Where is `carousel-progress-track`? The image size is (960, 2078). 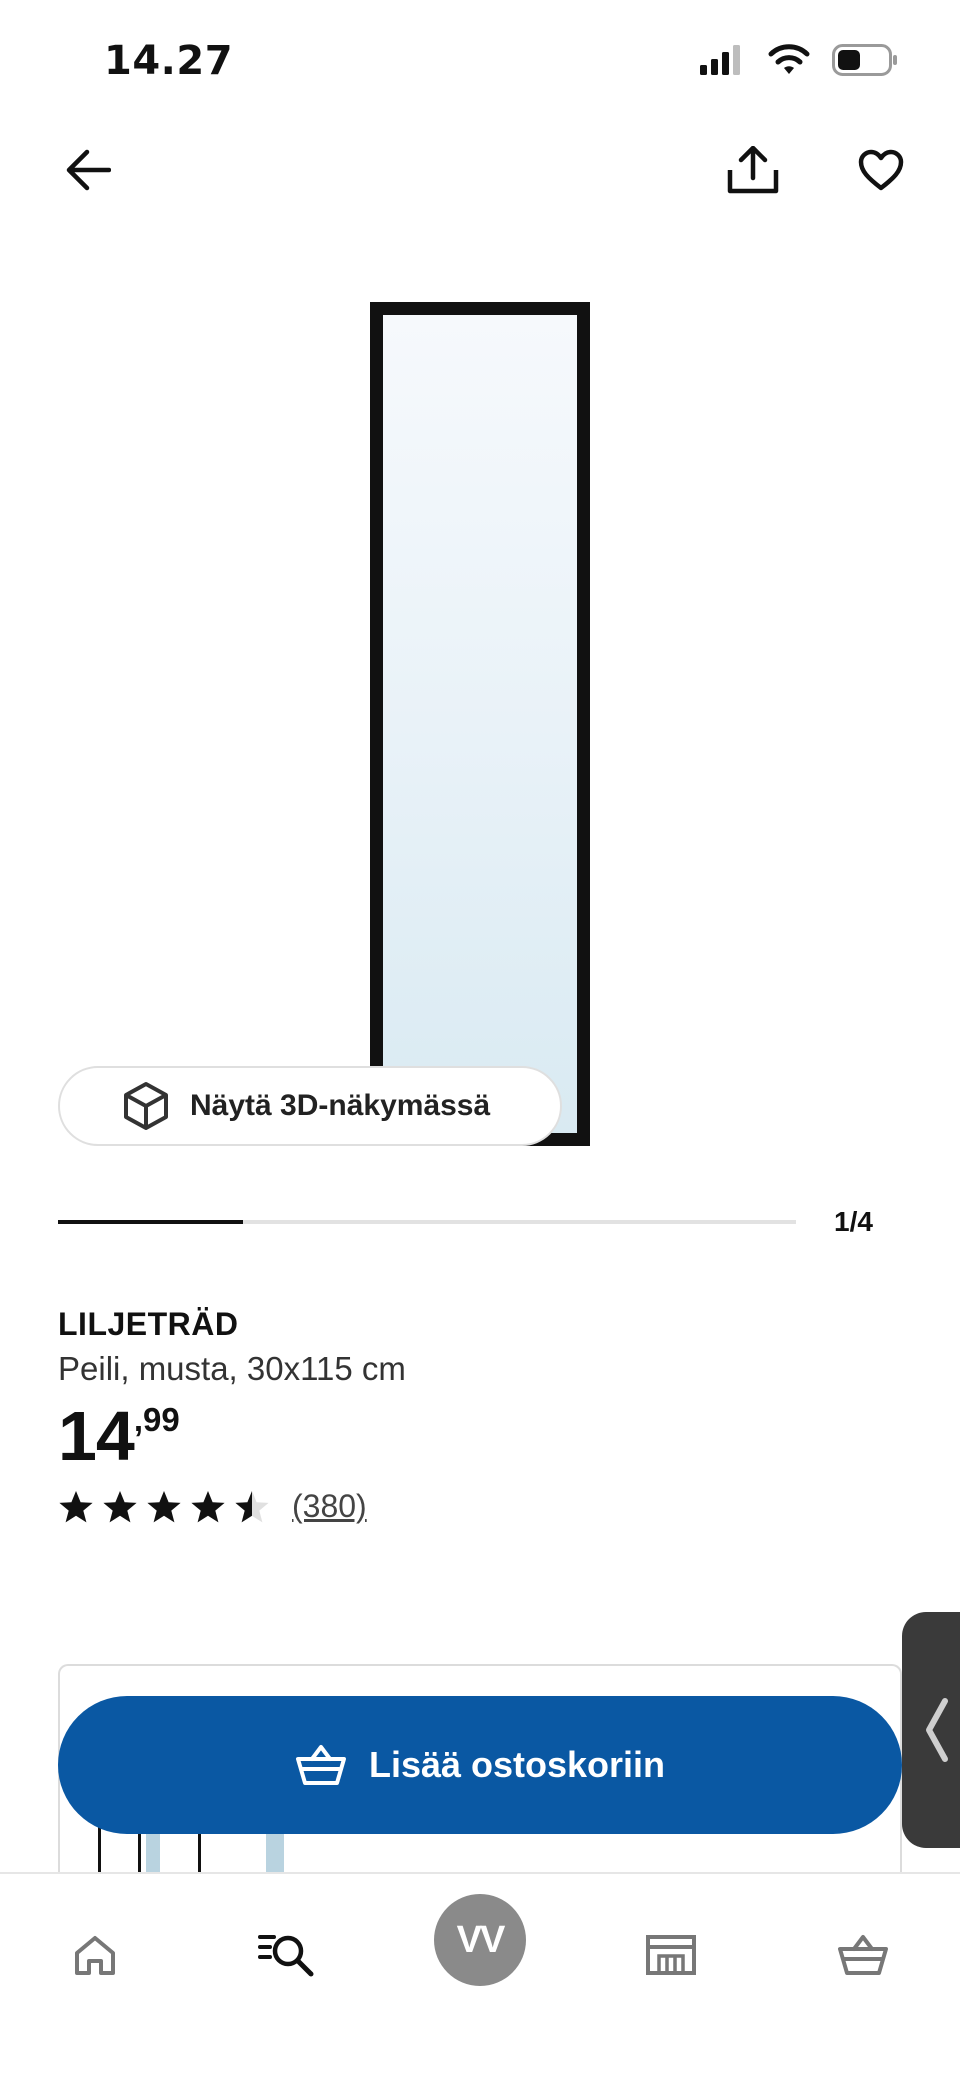 carousel-progress-track is located at coordinates (427, 1222).